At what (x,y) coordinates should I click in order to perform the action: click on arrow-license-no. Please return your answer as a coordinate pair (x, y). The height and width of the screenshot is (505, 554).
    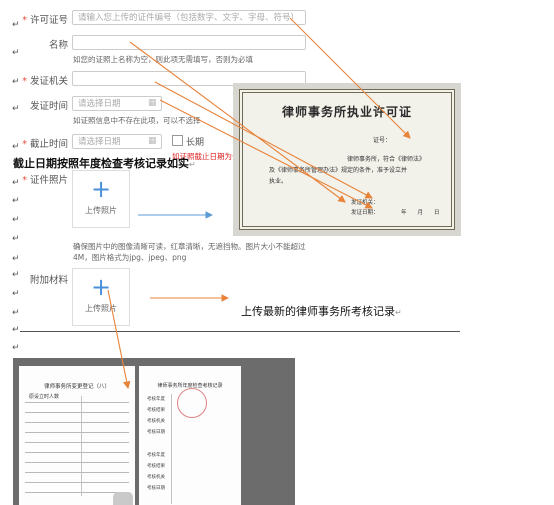
    Looking at the image, I should click on (350, 78).